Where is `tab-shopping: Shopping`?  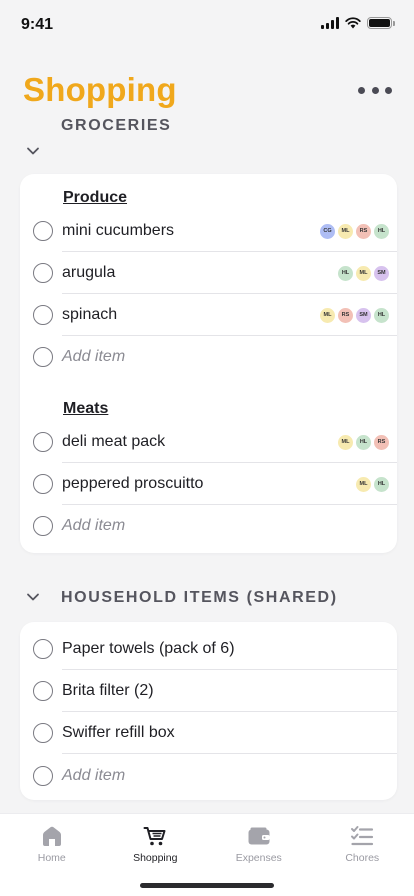
tab-shopping: Shopping is located at coordinates (156, 844).